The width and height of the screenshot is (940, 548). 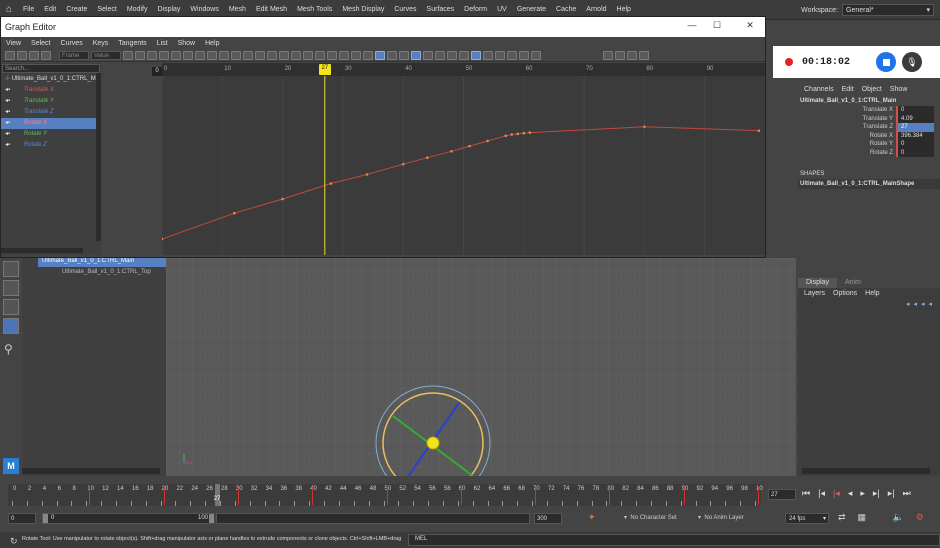 I want to click on panel-options-icon, so click(x=644, y=55).